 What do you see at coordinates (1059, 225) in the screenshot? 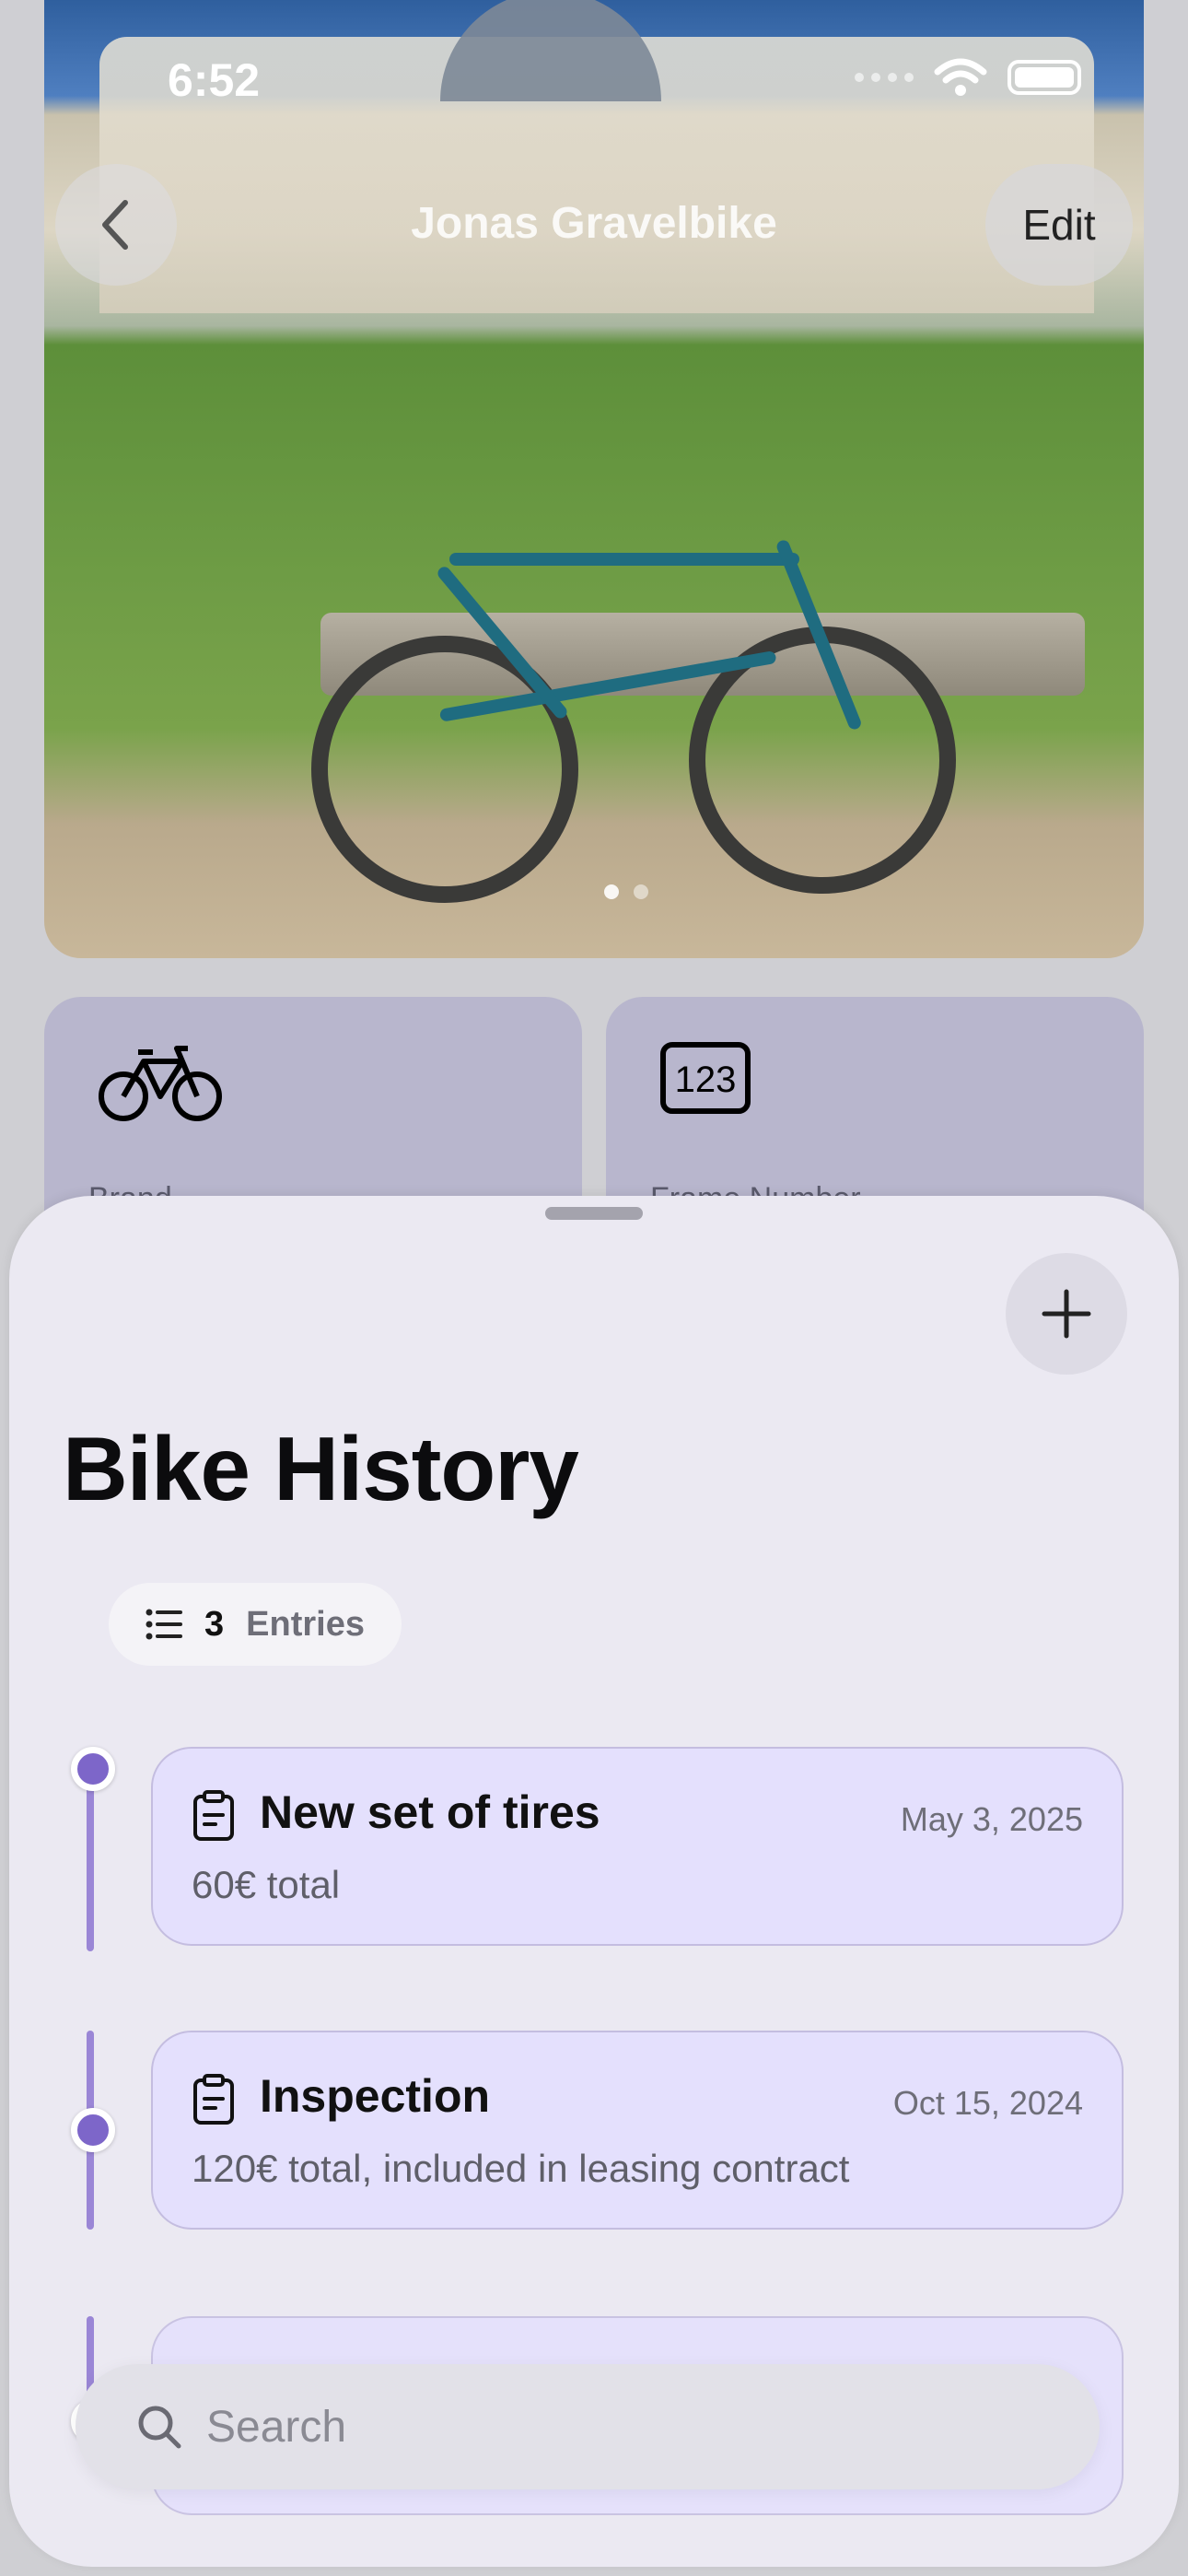
I see `edit-button: Edit` at bounding box center [1059, 225].